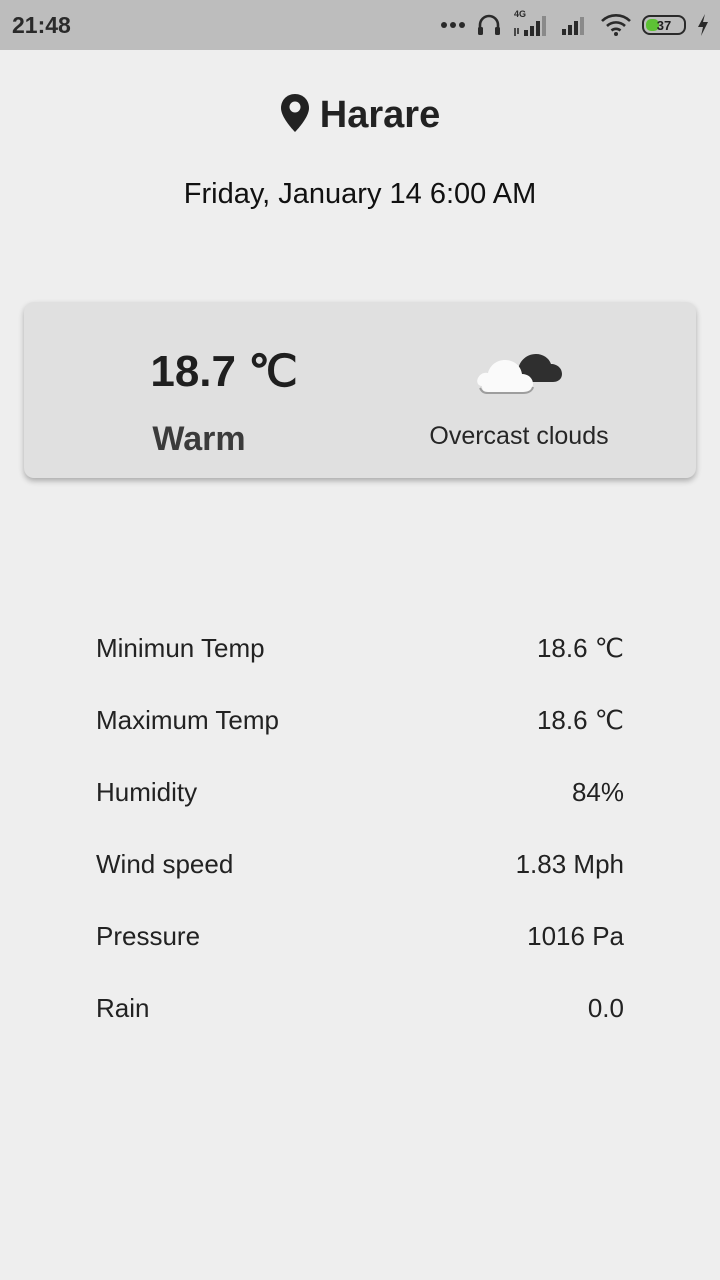 The height and width of the screenshot is (1280, 720). I want to click on detail-label: Maximum Temp, so click(188, 720).